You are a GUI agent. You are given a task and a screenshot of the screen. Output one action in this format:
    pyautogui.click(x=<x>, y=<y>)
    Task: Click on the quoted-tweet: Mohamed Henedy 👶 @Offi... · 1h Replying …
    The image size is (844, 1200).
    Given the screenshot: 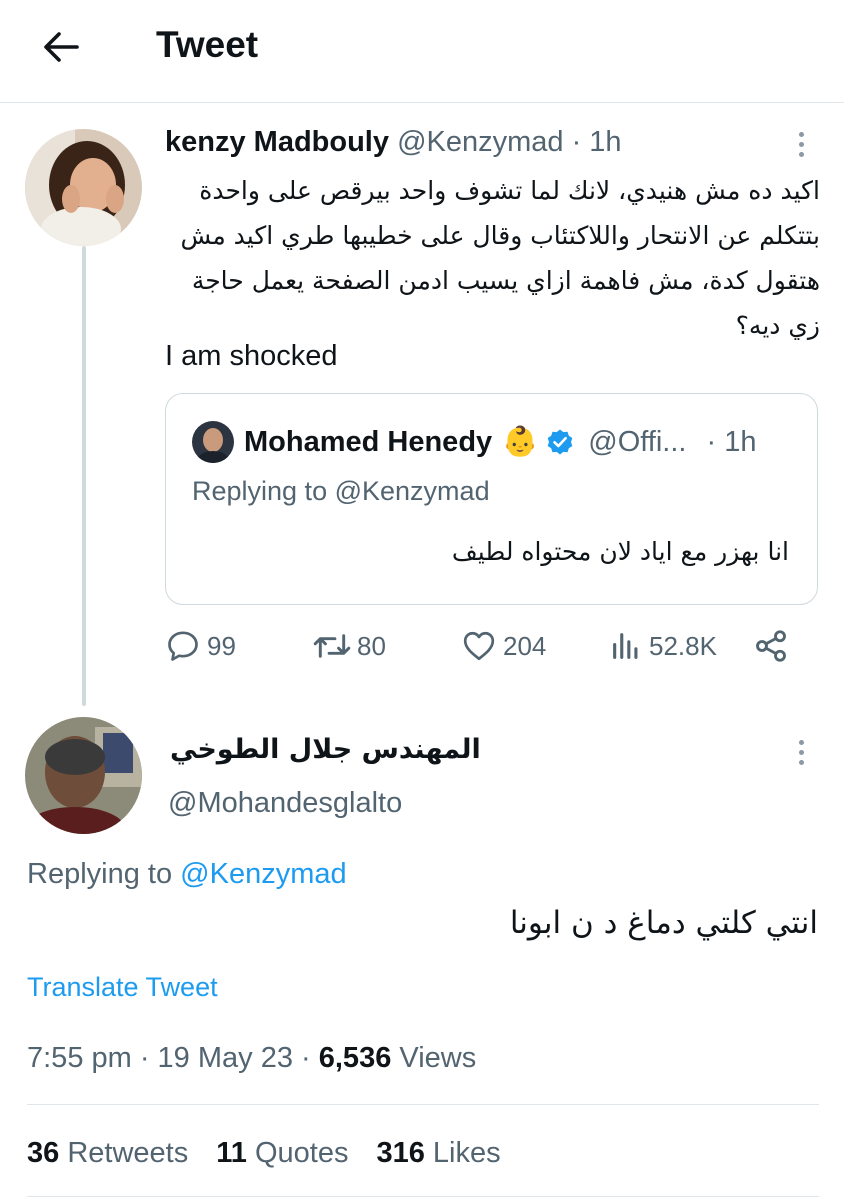 What is the action you would take?
    pyautogui.click(x=491, y=499)
    